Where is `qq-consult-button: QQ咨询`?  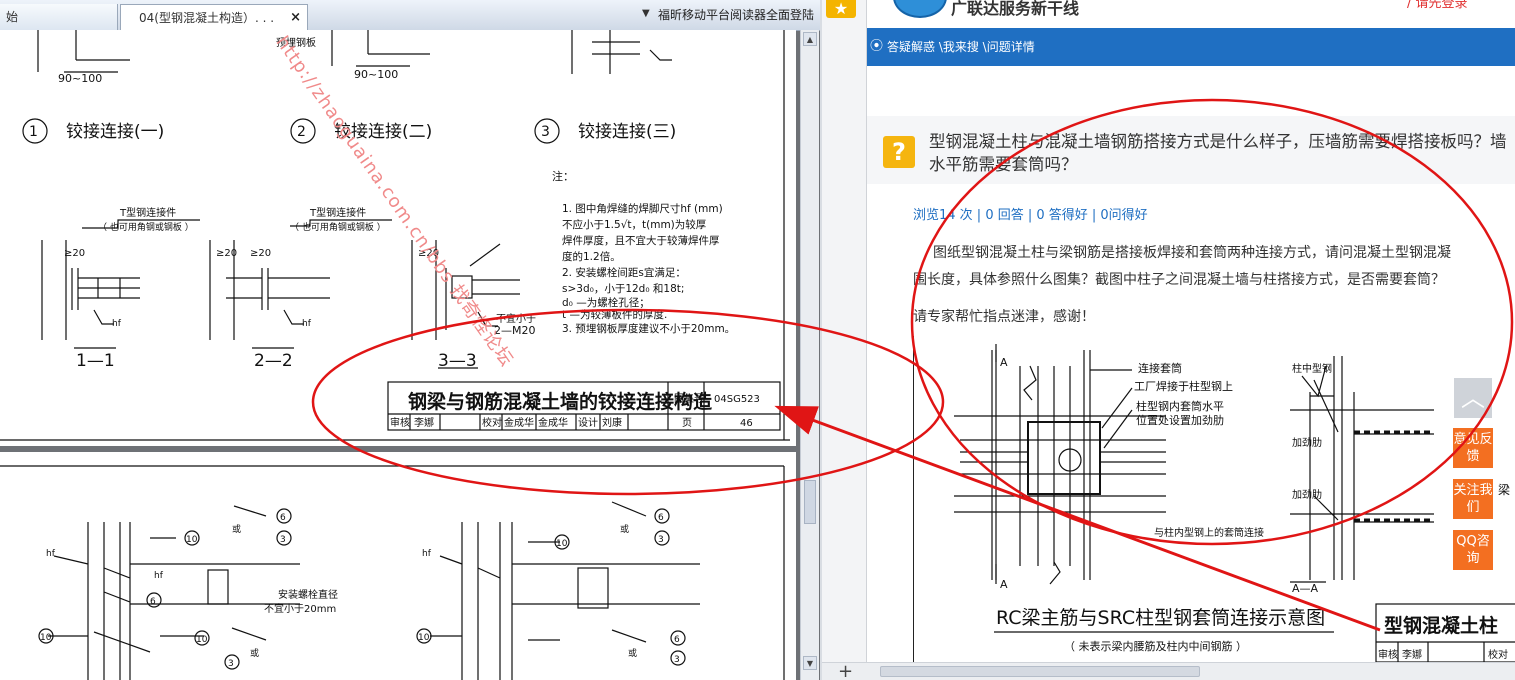 qq-consult-button: QQ咨询 is located at coordinates (1473, 550).